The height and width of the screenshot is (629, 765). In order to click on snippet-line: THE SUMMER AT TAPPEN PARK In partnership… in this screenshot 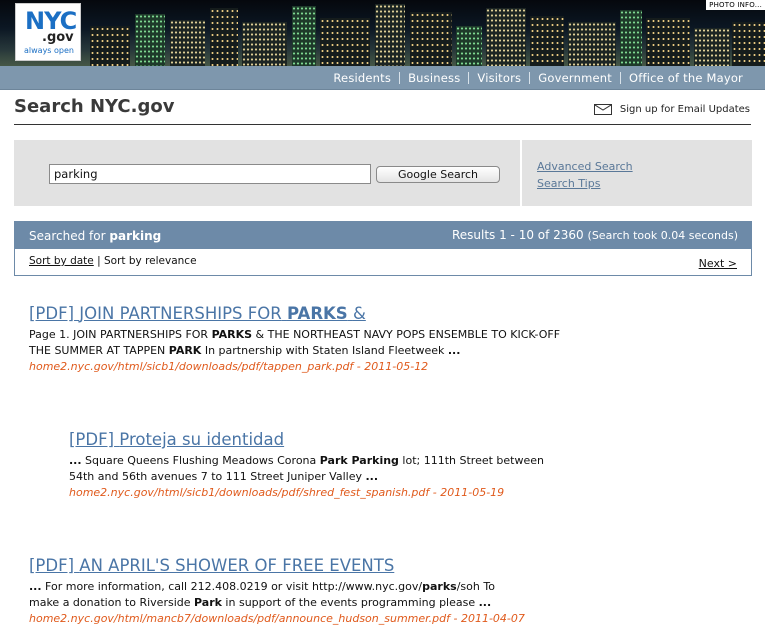, I will do `click(245, 350)`.